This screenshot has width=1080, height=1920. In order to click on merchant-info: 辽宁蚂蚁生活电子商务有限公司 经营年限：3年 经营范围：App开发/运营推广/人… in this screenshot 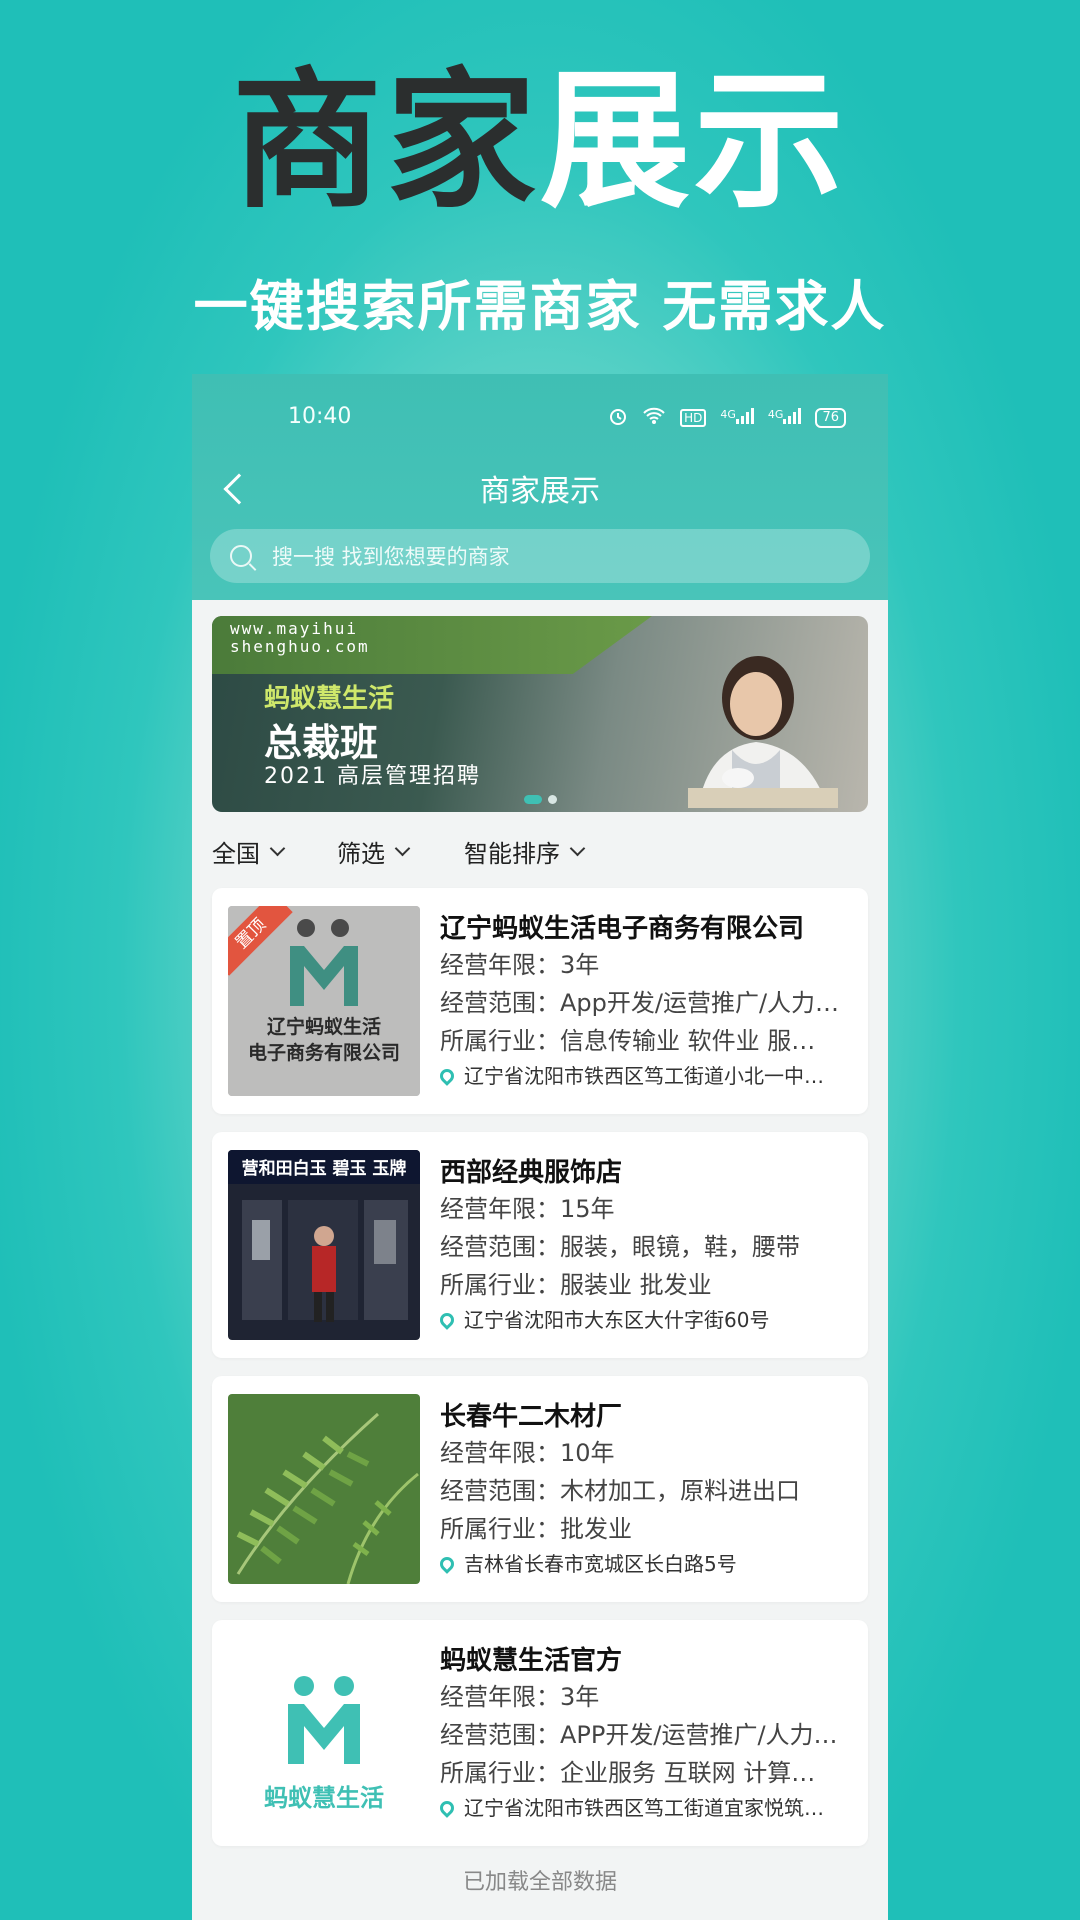, I will do `click(648, 1002)`.